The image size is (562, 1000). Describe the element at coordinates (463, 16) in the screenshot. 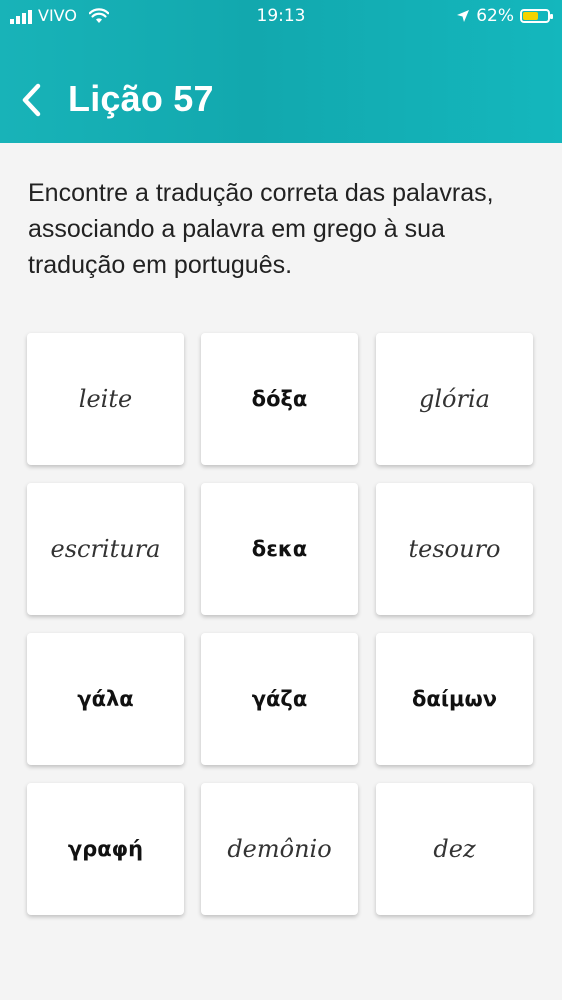

I see `location-arrow-icon` at that location.